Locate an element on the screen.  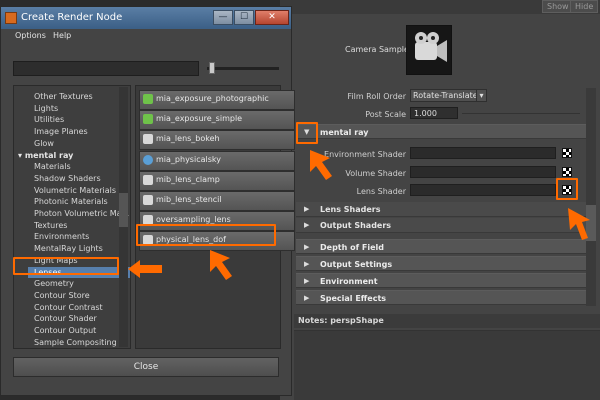
output-shaders-subsection: ▶ Output Shaders is located at coordinates (442, 225).